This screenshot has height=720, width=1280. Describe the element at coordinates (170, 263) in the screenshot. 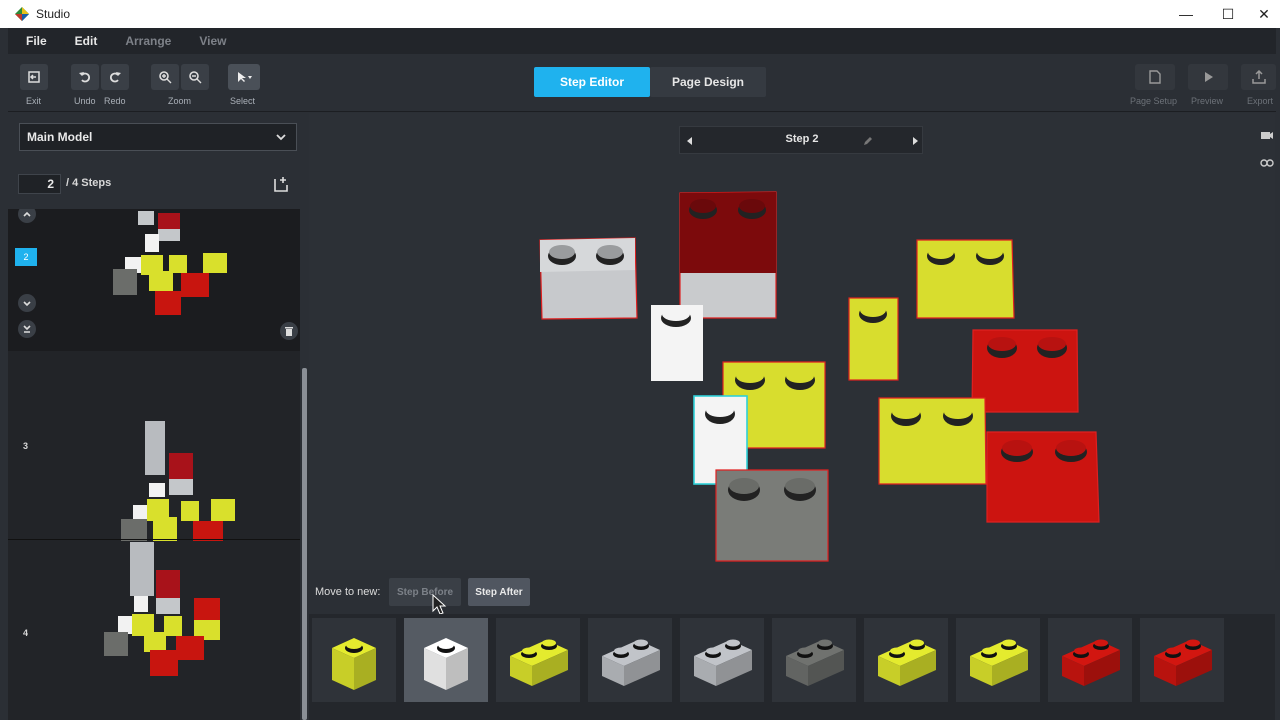

I see `step-2-preview-icon` at that location.